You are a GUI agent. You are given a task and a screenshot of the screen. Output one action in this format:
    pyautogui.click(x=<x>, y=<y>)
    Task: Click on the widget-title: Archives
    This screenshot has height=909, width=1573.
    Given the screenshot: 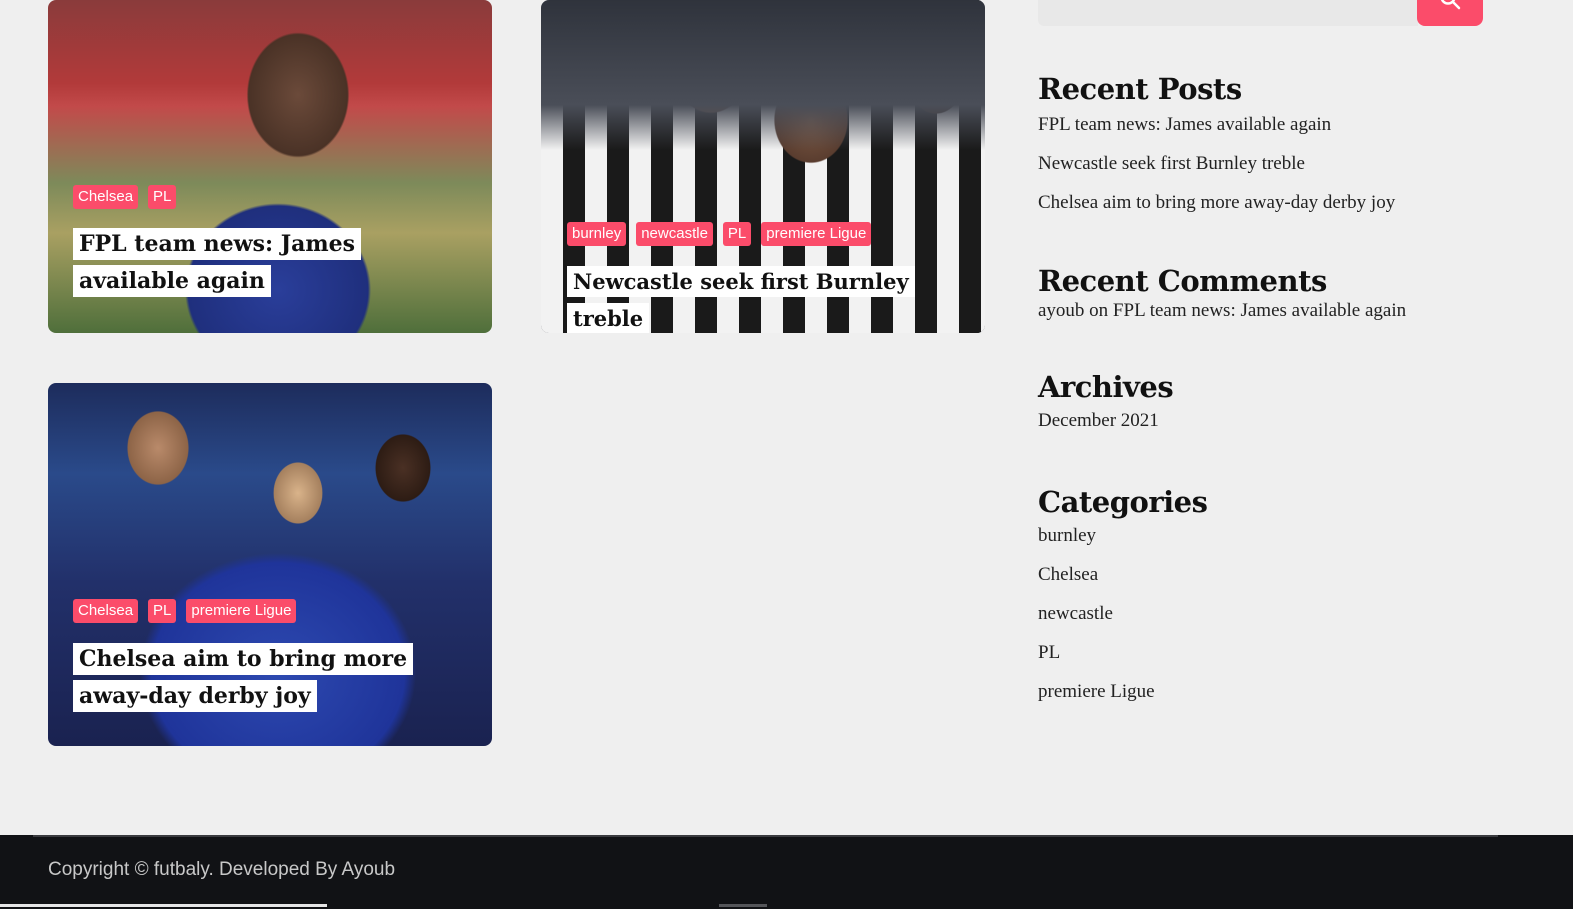 What is the action you would take?
    pyautogui.click(x=1106, y=387)
    